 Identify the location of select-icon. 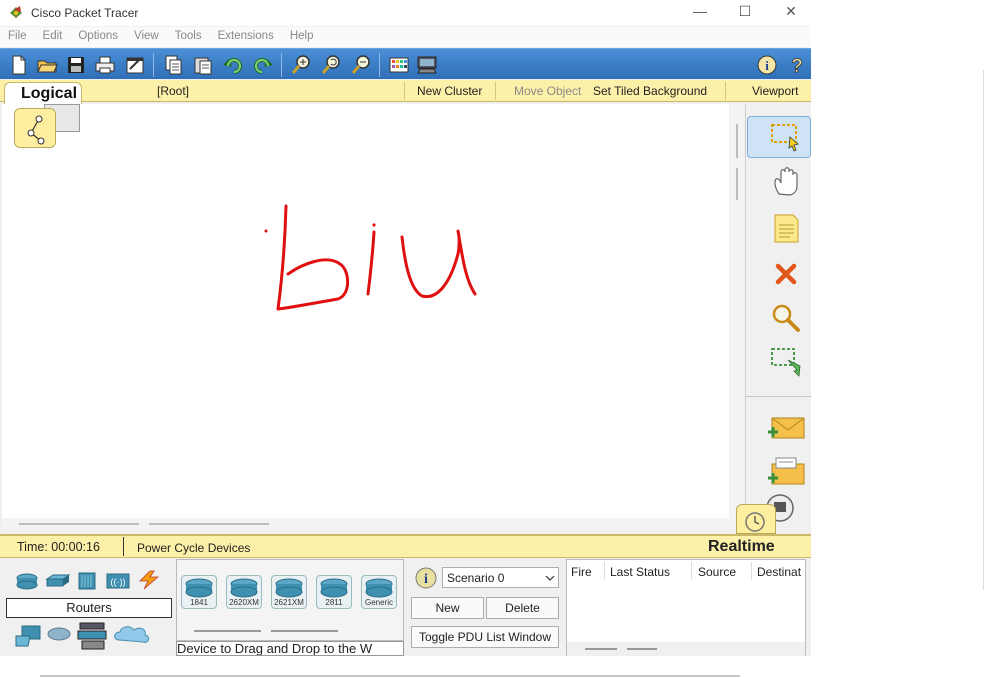
(787, 138).